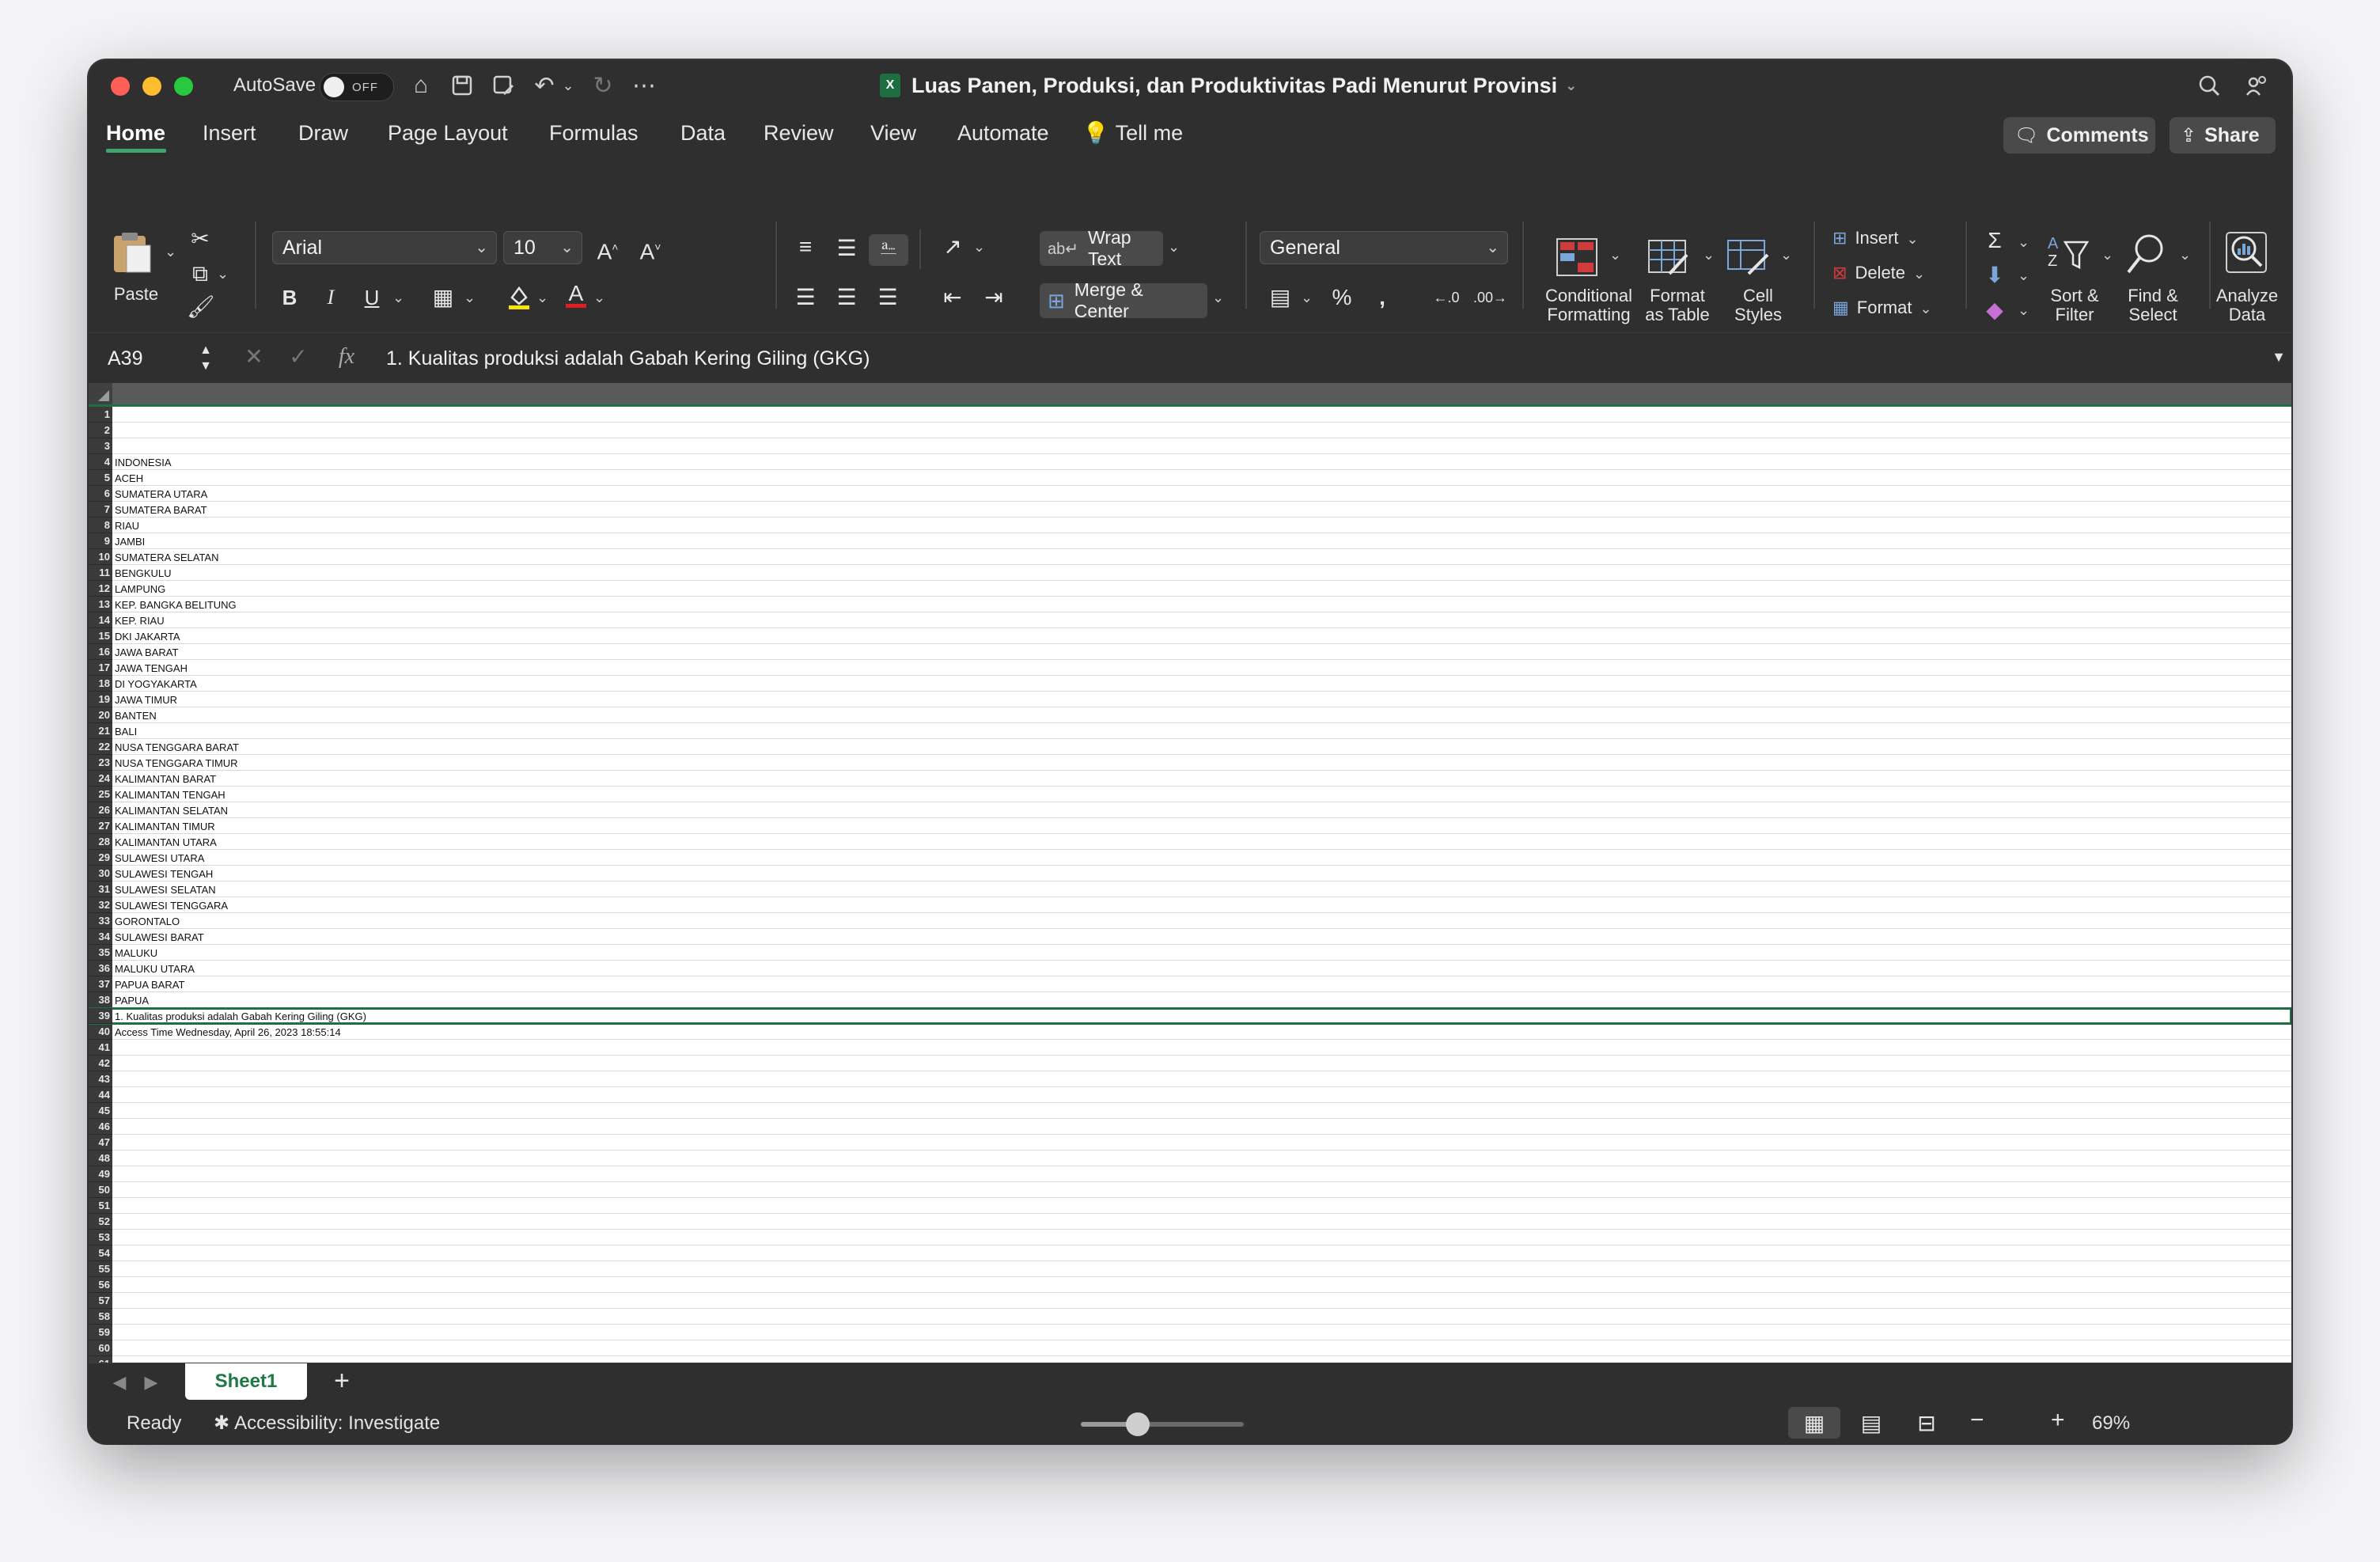 The image size is (2380, 1562). I want to click on increase-decimal-icon: ←.0, so click(1446, 297).